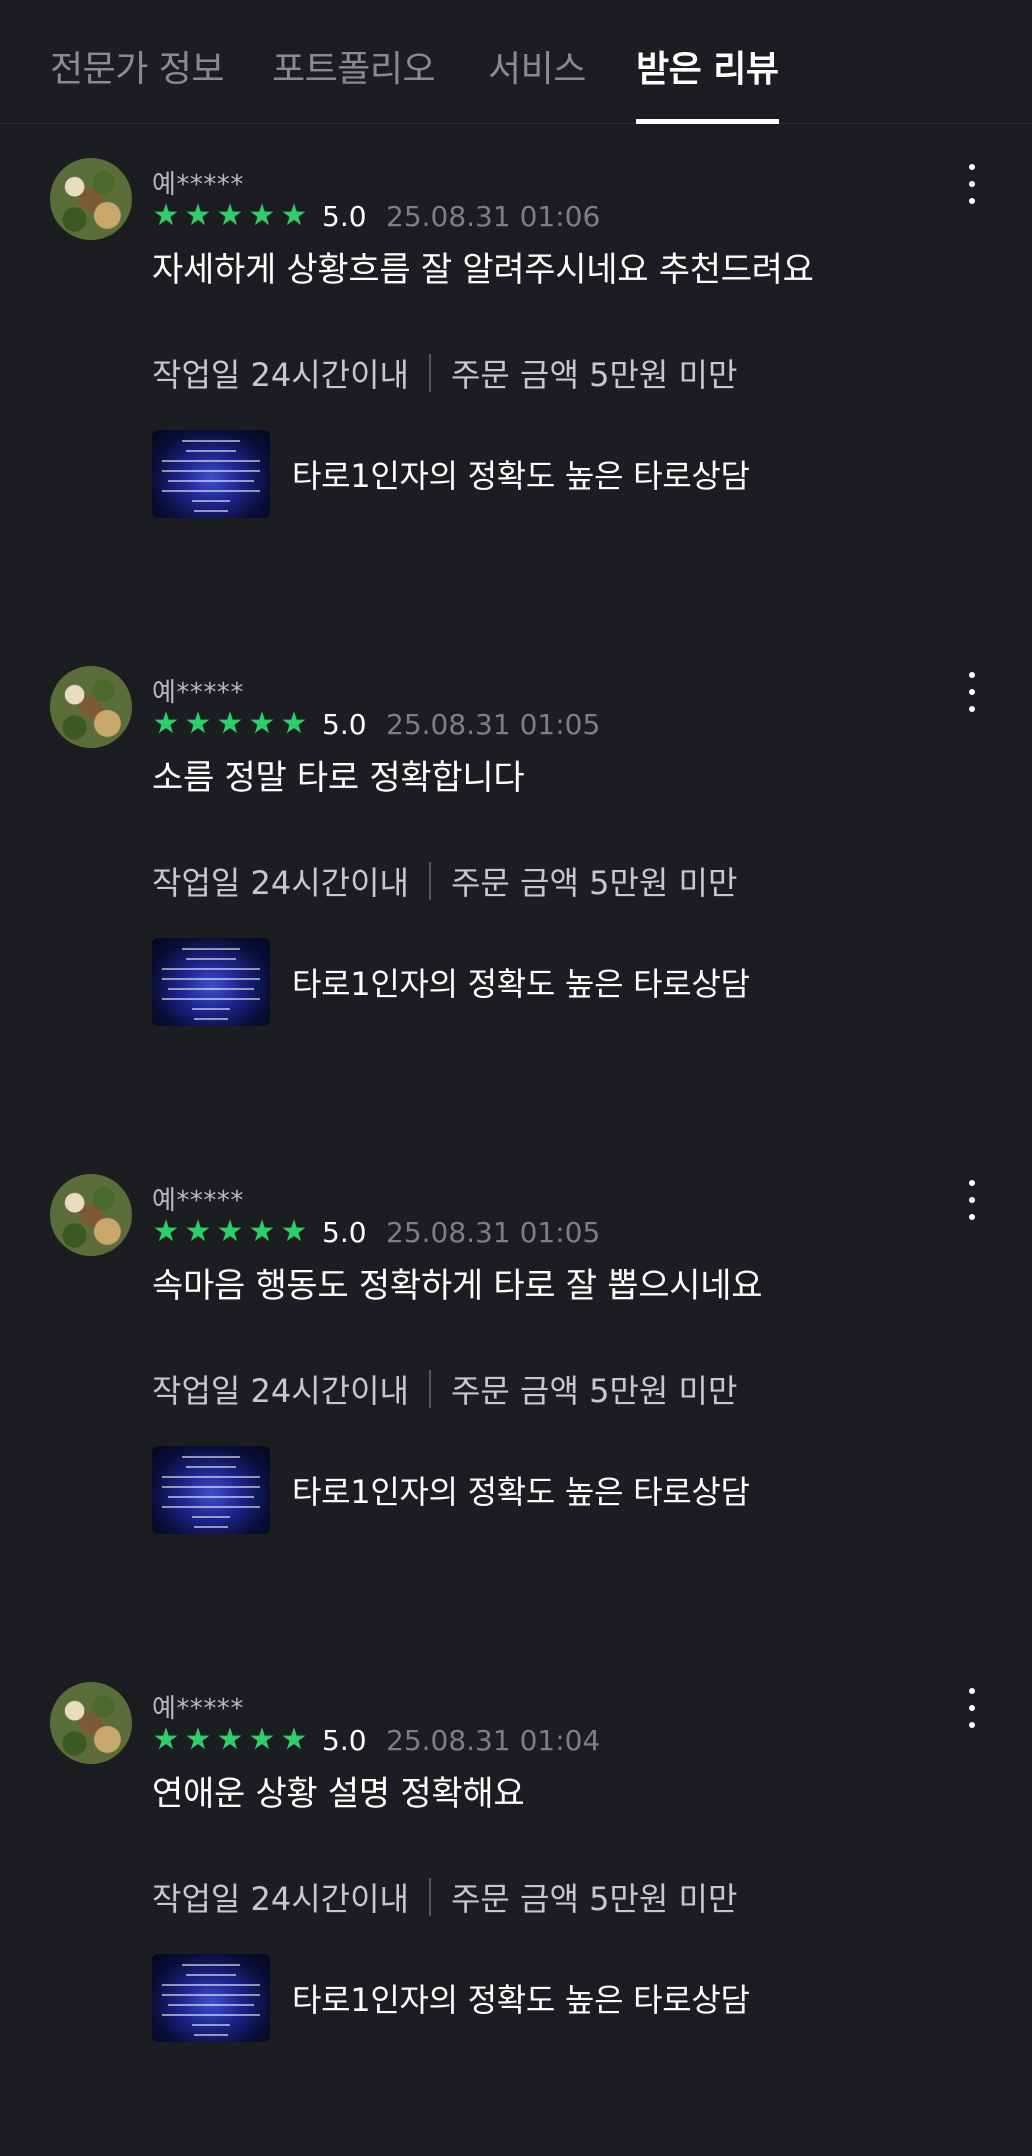  What do you see at coordinates (338, 1794) in the screenshot?
I see `review-text: 연애운 상황 설명 정확해요` at bounding box center [338, 1794].